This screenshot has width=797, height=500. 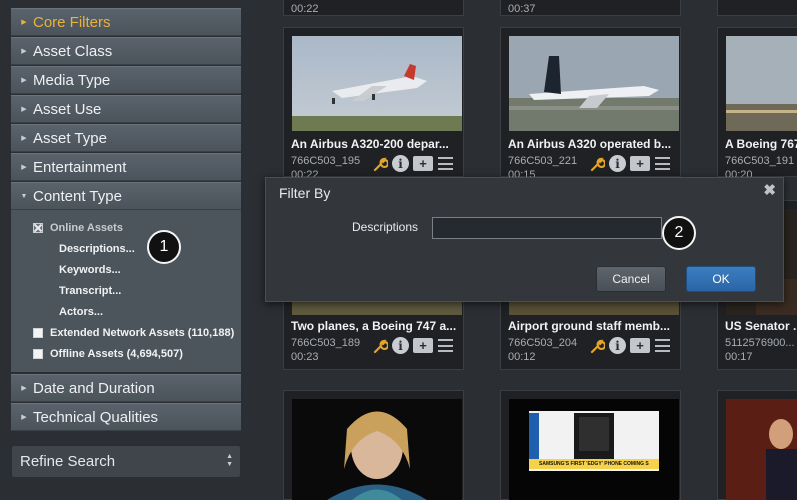 What do you see at coordinates (769, 190) in the screenshot?
I see `close-icon: ✖` at bounding box center [769, 190].